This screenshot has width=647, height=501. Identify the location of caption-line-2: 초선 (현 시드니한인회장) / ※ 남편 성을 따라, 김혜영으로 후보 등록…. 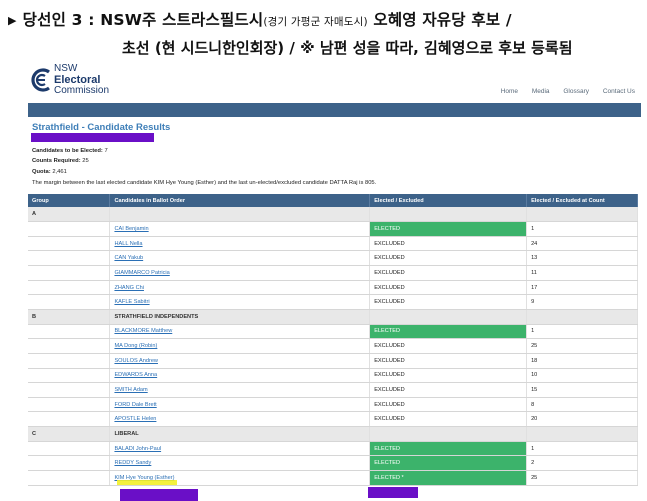
(347, 48).